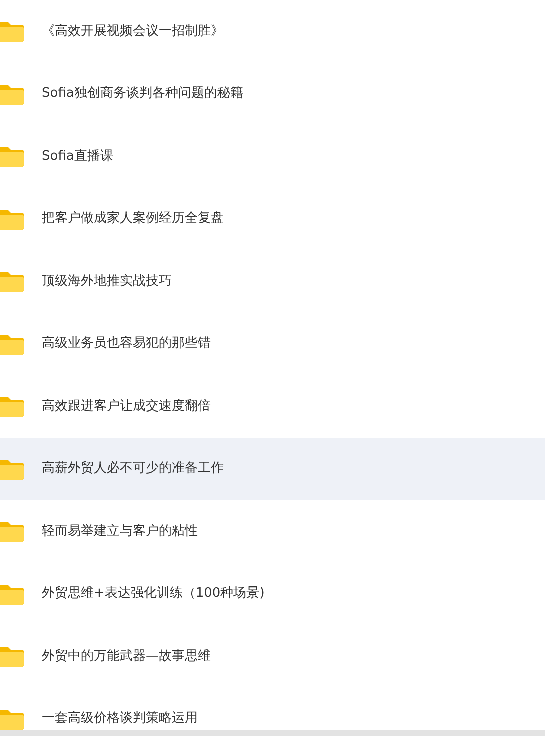 This screenshot has width=545, height=736. What do you see at coordinates (126, 344) in the screenshot?
I see `folder-name: 高级业务员也容易犯的那些错` at bounding box center [126, 344].